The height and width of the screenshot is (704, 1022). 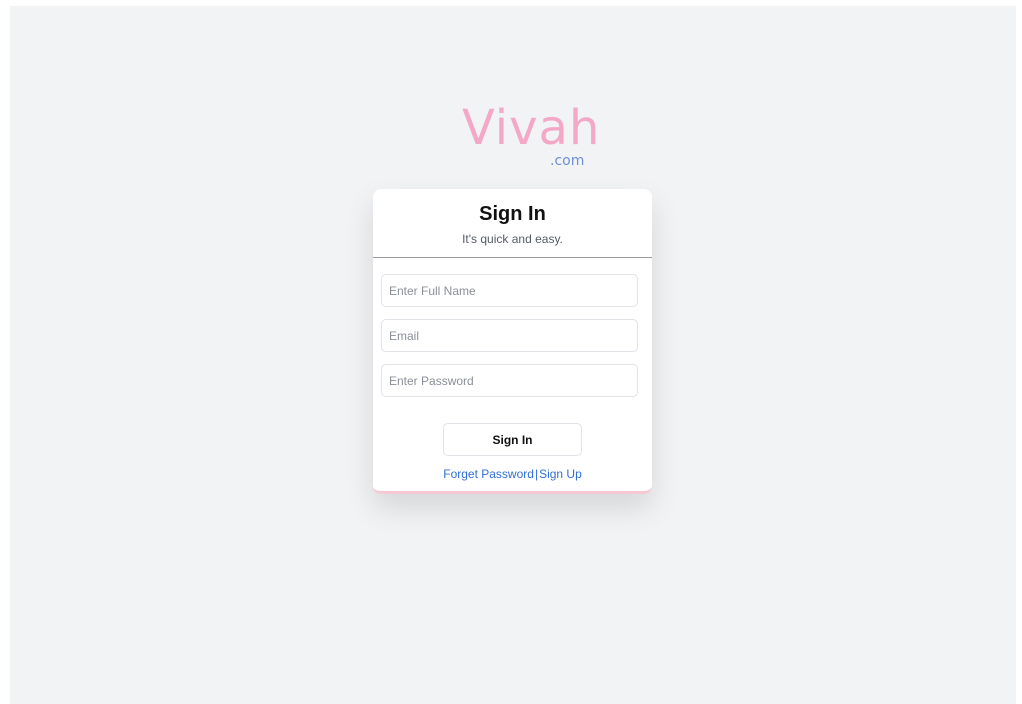 I want to click on brand-suffix: .com, so click(x=567, y=161).